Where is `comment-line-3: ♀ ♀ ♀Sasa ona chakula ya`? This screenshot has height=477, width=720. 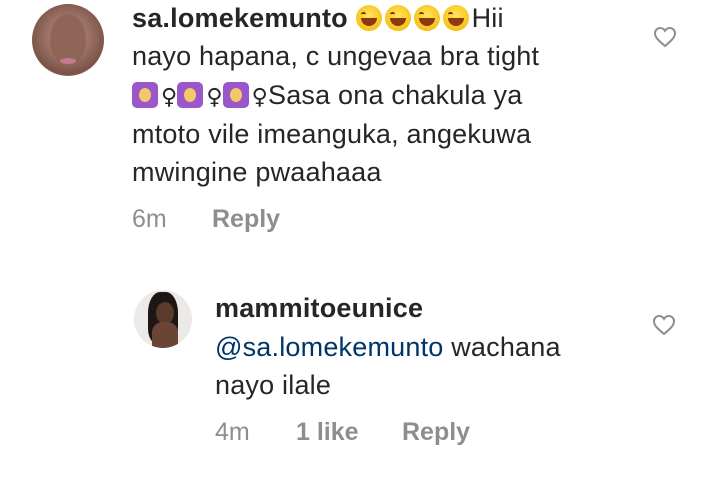
comment-line-3: ♀ ♀ ♀Sasa ona chakula ya is located at coordinates (327, 97).